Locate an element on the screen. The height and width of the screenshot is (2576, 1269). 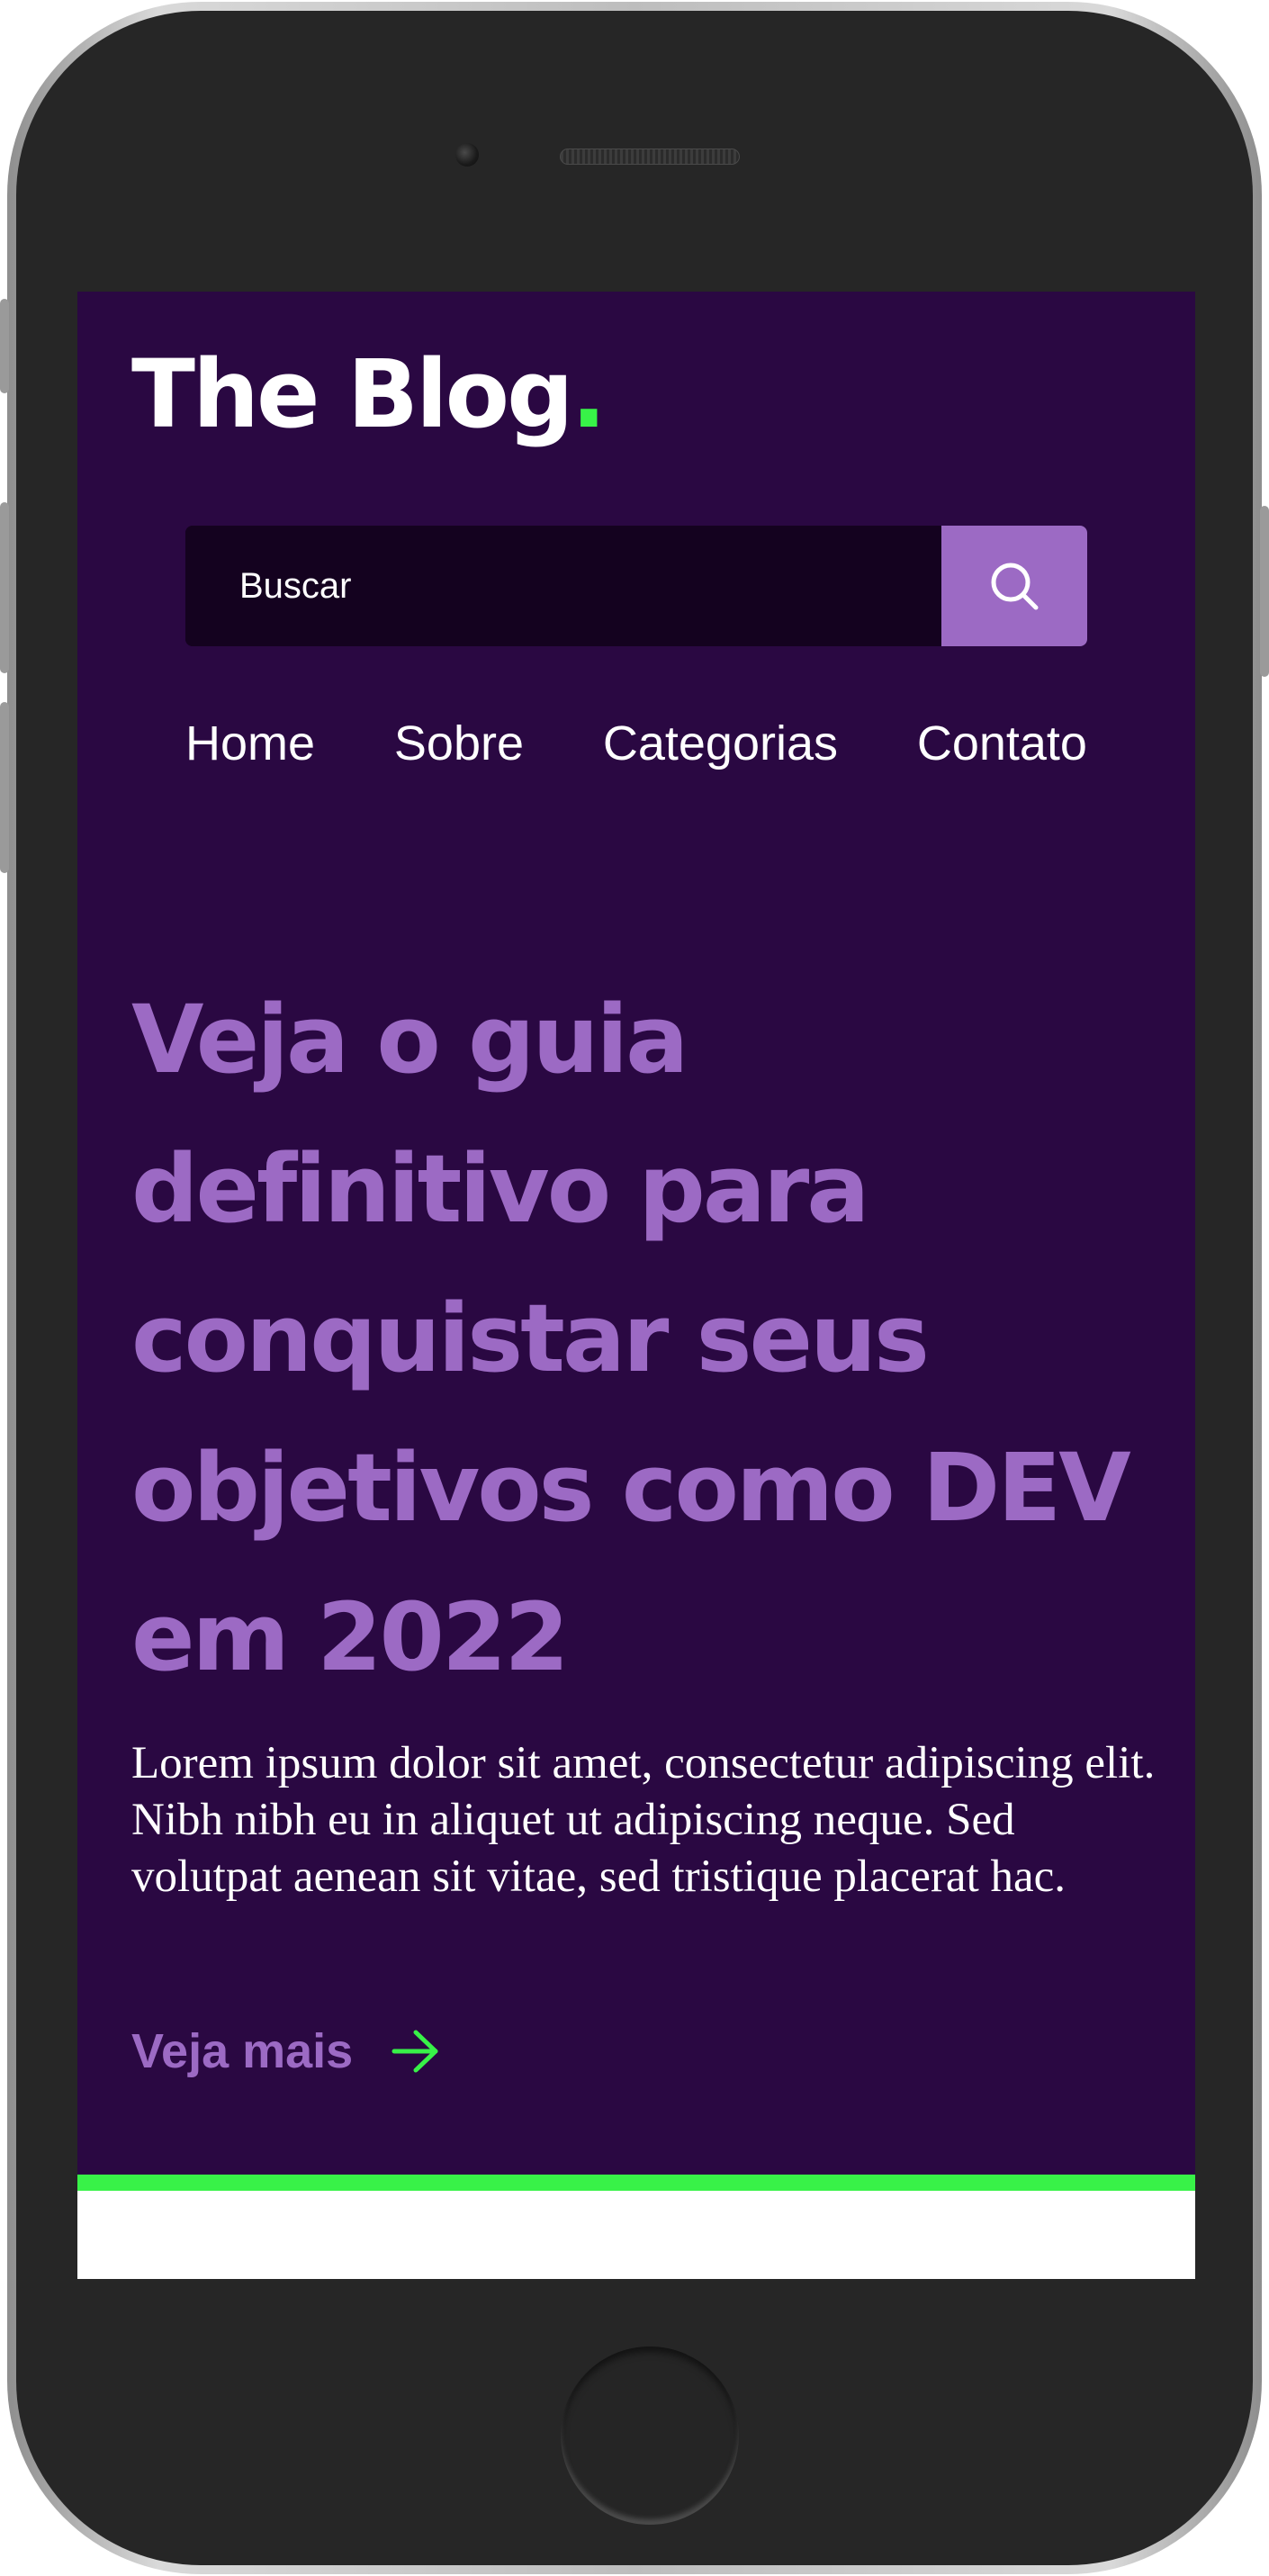
nav-categorias: Categorias is located at coordinates (720, 744).